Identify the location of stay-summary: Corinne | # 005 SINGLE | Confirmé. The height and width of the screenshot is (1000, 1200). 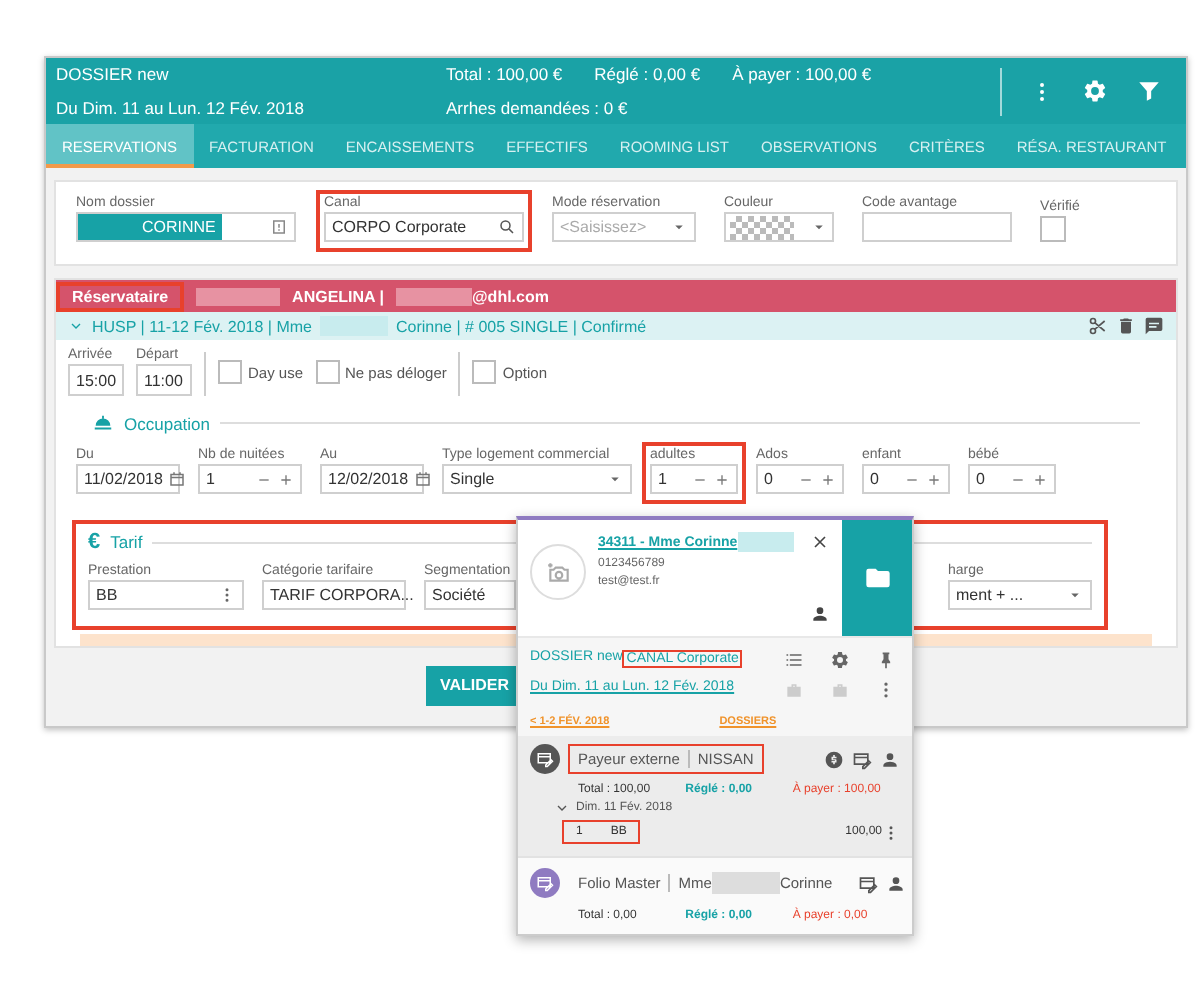
(521, 326).